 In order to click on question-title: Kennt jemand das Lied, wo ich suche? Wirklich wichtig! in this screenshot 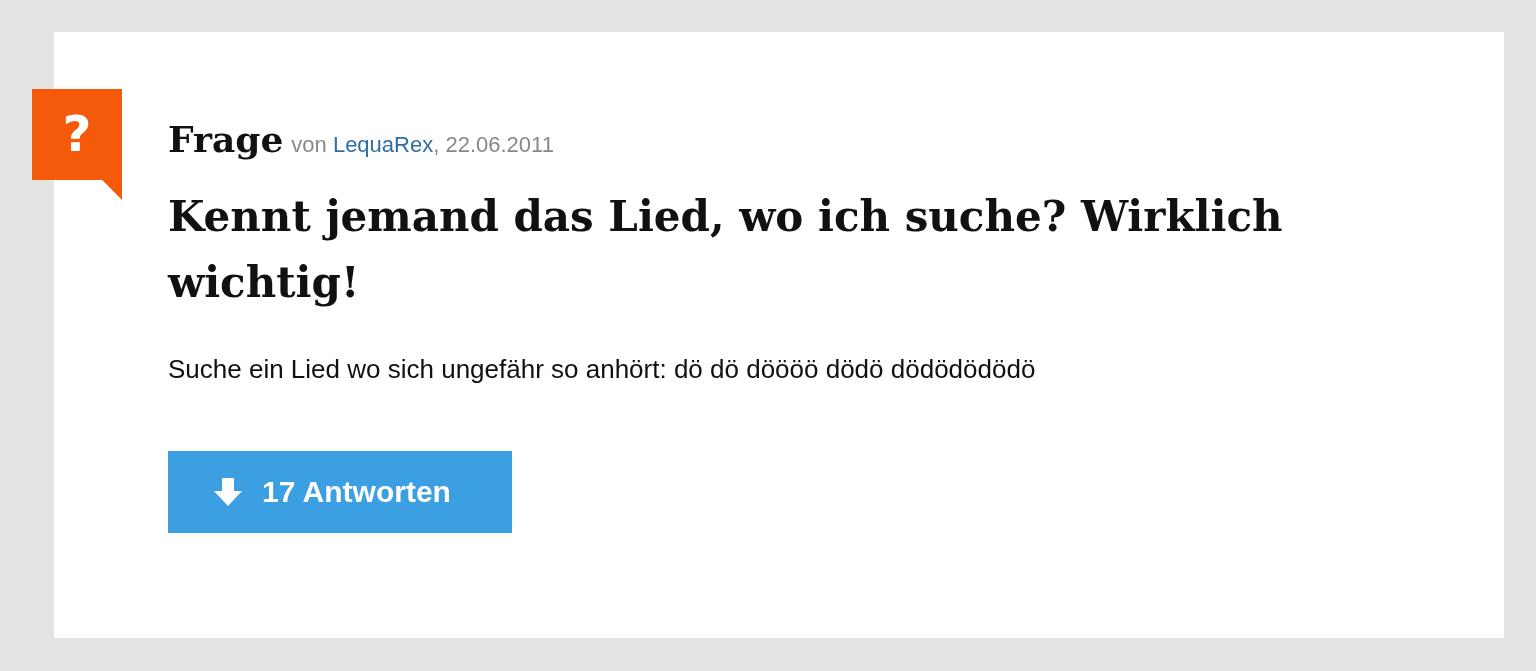, I will do `click(726, 250)`.